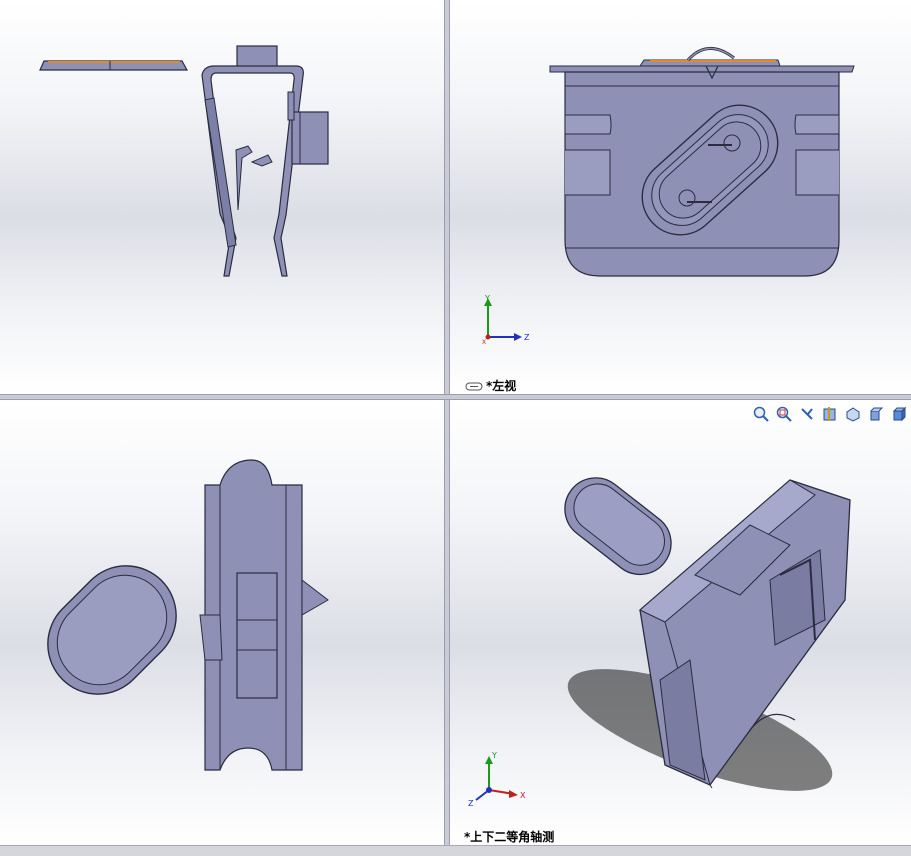 This screenshot has height=856, width=911. What do you see at coordinates (447, 422) in the screenshot?
I see `vertical-splitter` at bounding box center [447, 422].